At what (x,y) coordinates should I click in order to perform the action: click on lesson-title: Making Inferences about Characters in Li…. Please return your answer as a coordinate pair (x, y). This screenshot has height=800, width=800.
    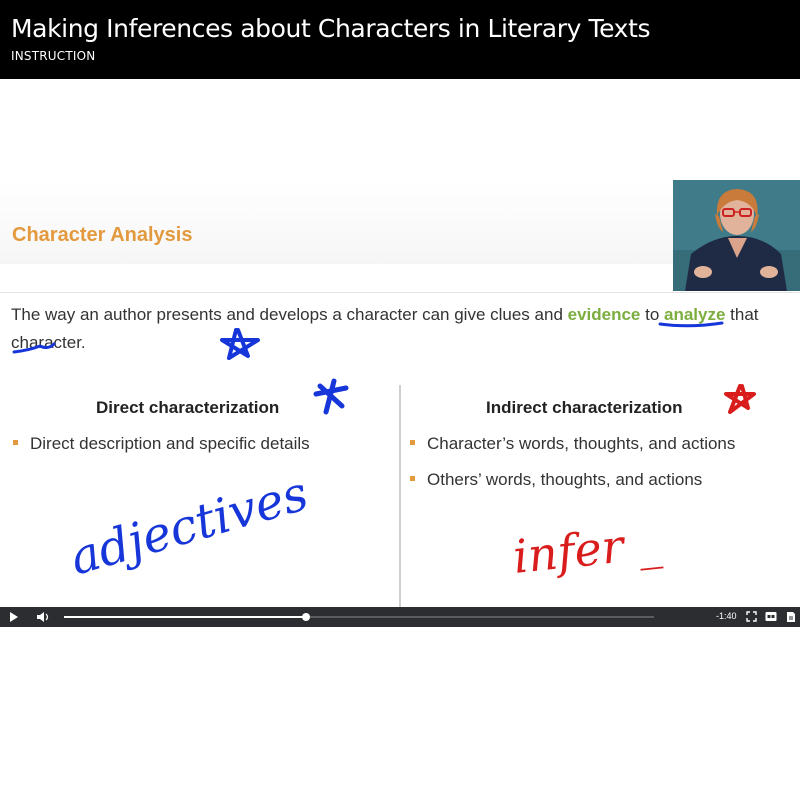
    Looking at the image, I should click on (331, 28).